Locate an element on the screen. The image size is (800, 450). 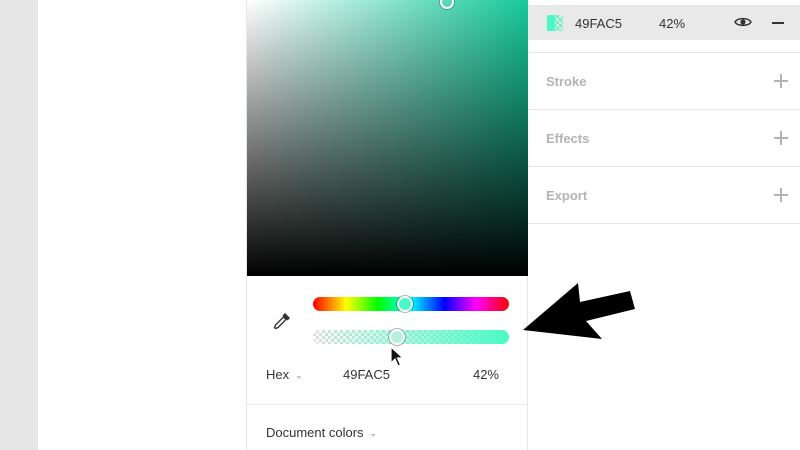
fill-opacity-input: 42% is located at coordinates (672, 23).